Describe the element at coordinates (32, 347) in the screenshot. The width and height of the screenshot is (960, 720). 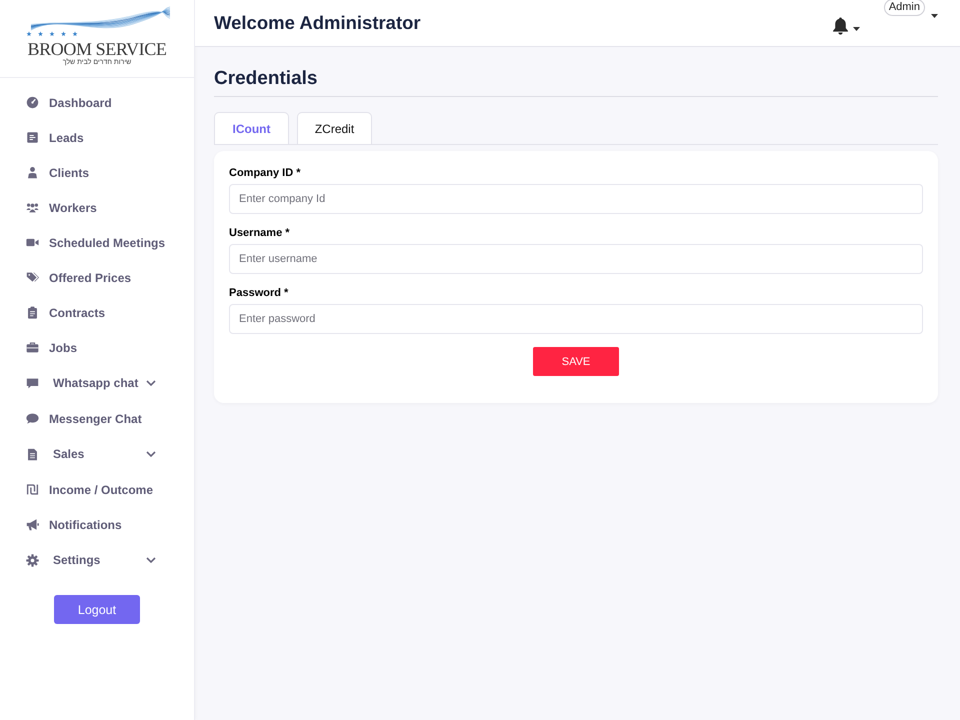
I see `briefcase-icon` at that location.